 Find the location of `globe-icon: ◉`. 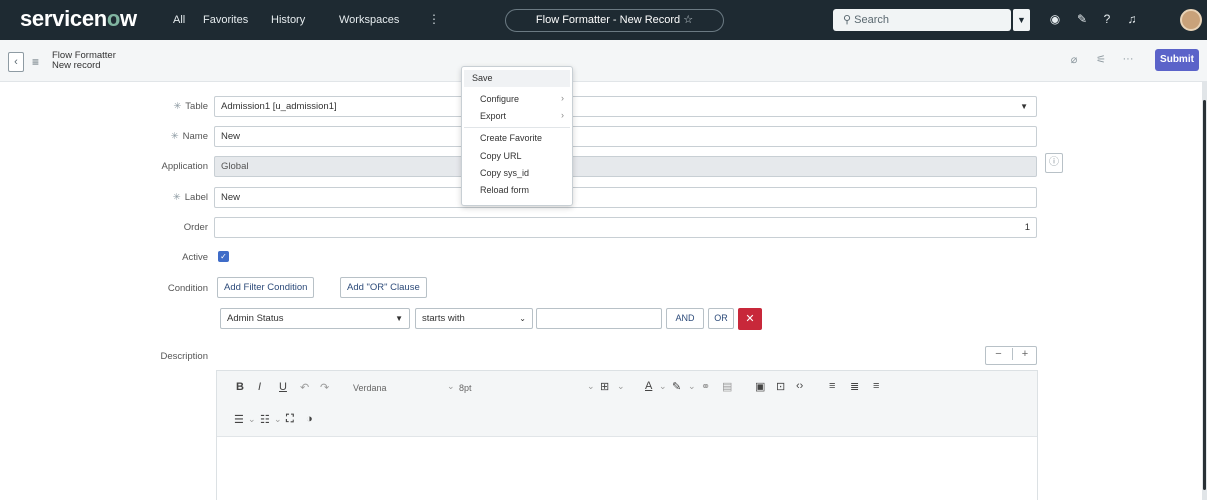

globe-icon: ◉ is located at coordinates (1055, 19).